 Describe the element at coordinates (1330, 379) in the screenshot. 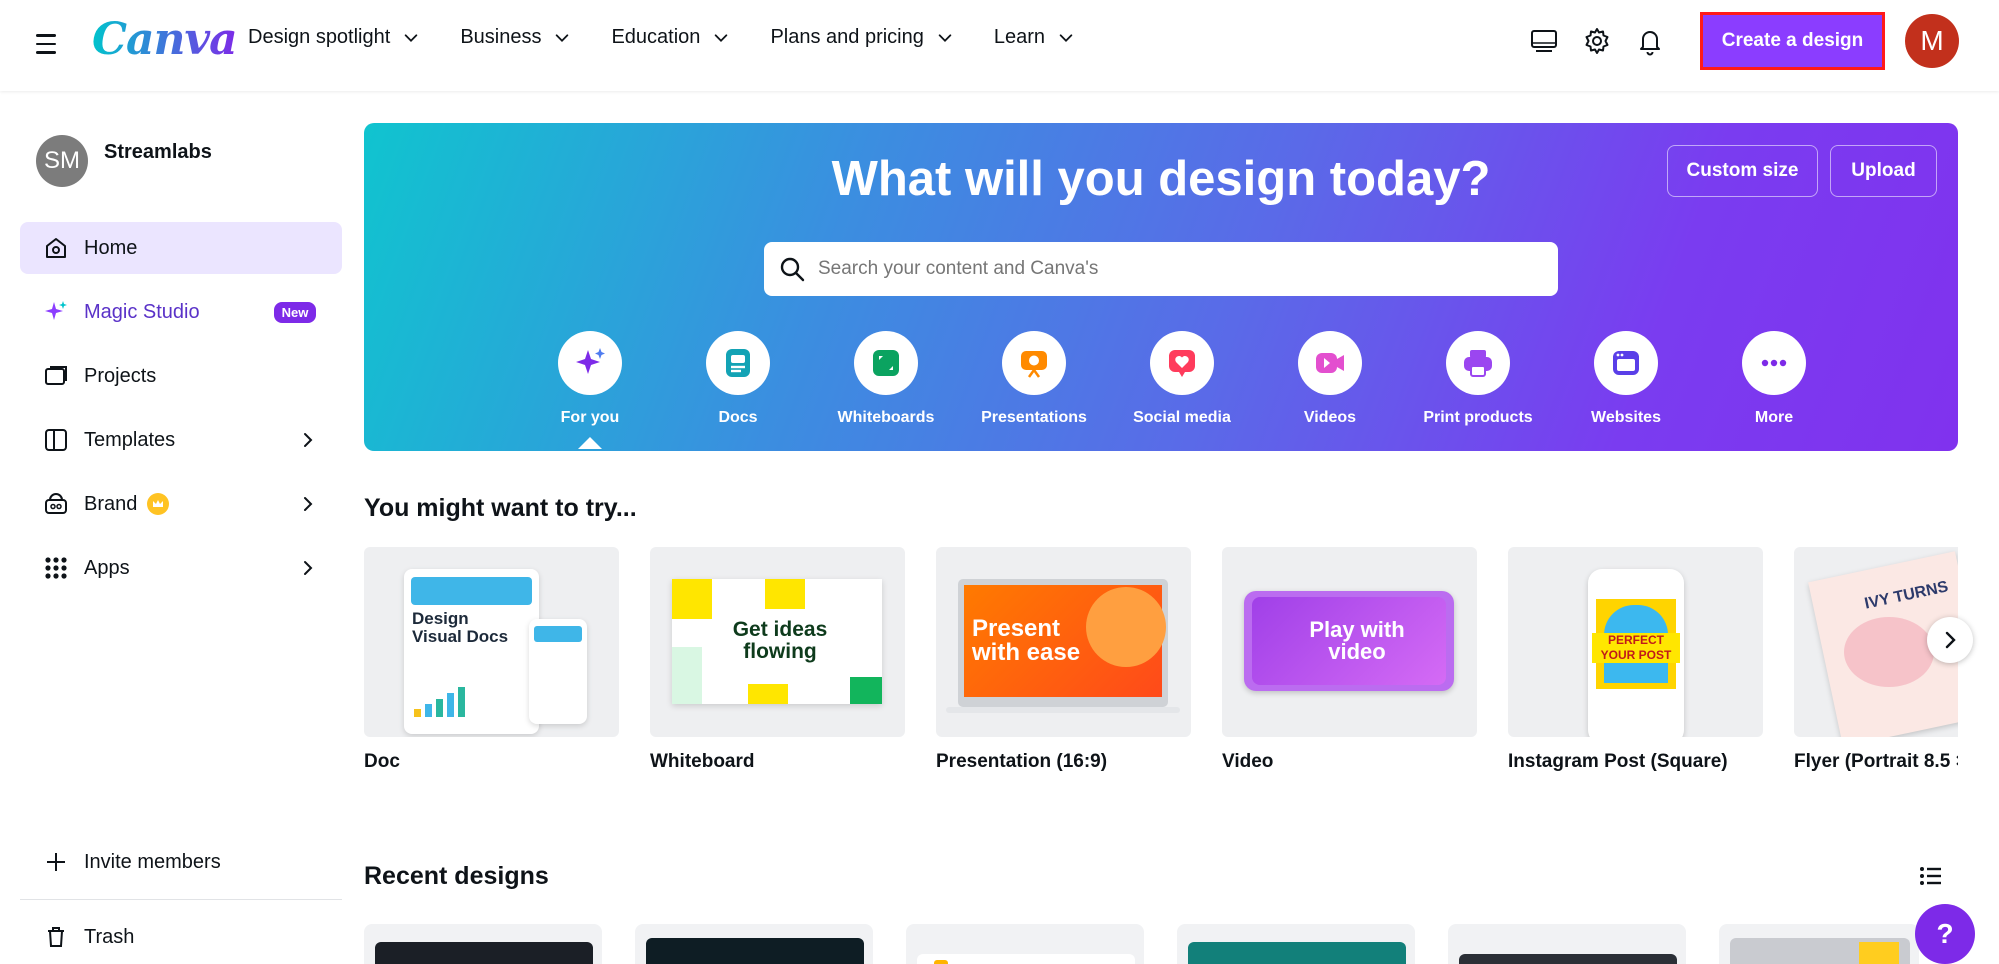

I see `category-videos: Videos` at that location.